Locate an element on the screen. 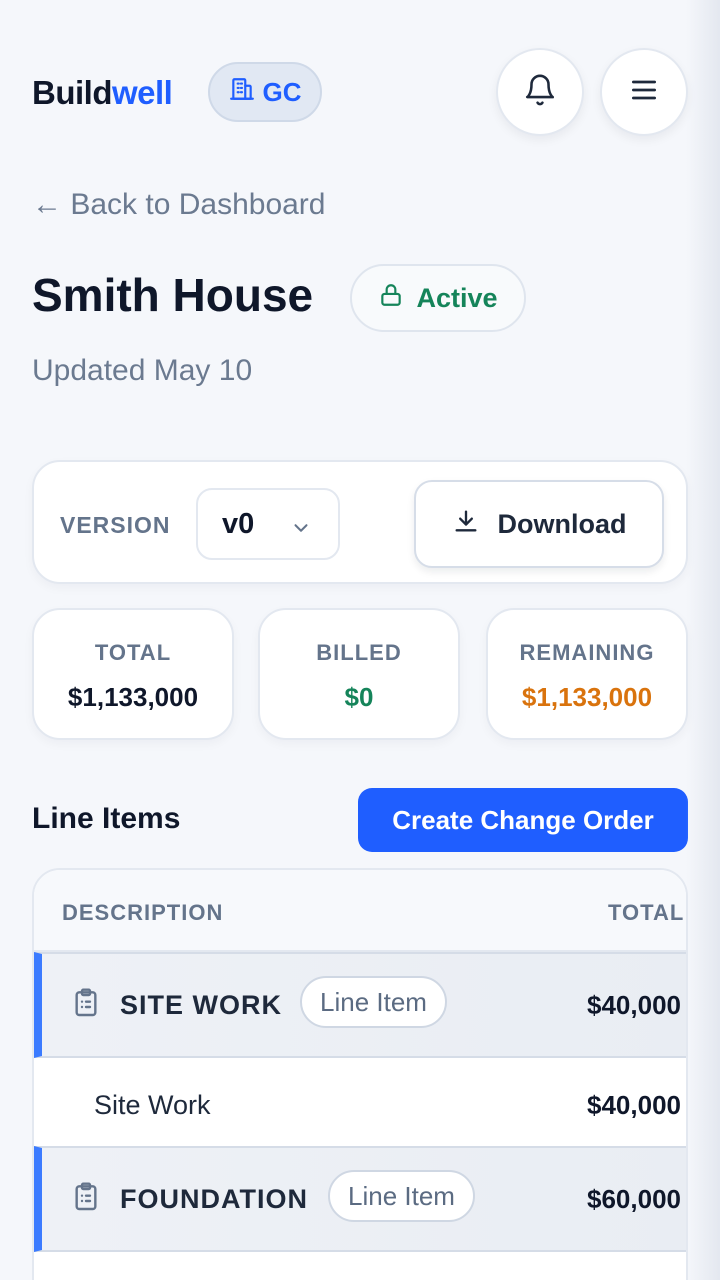 This screenshot has height=1280, width=720. menu-button is located at coordinates (644, 92).